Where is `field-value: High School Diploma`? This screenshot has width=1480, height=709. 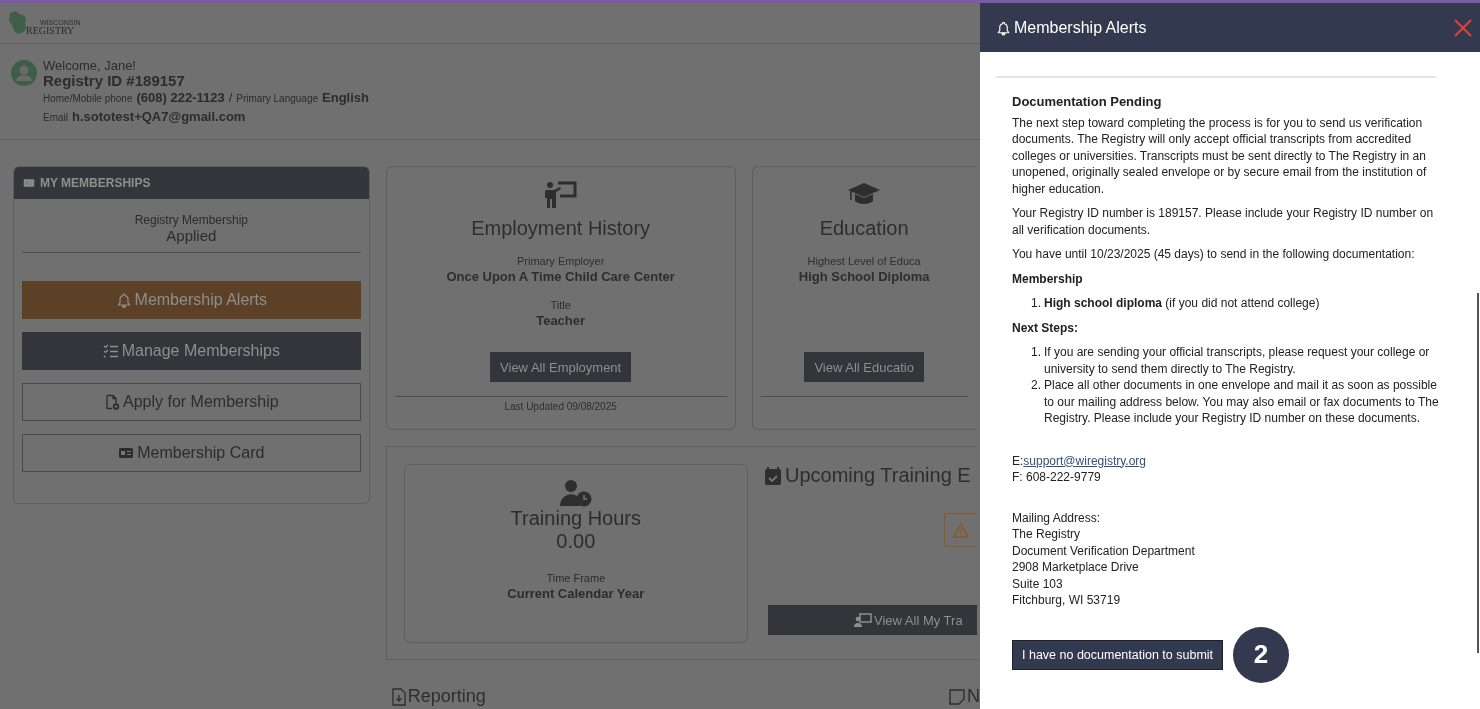 field-value: High School Diploma is located at coordinates (864, 277).